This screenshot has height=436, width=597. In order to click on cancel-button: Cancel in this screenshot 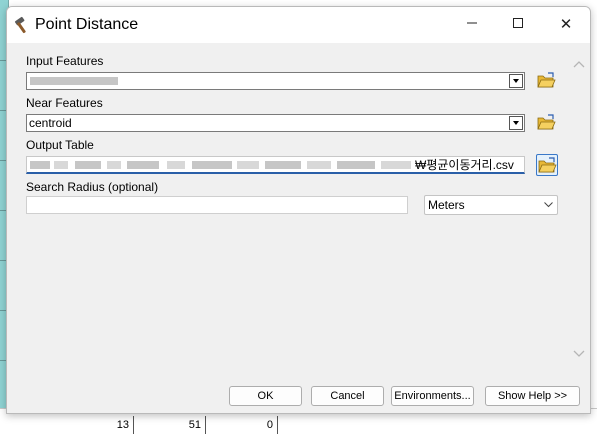, I will do `click(347, 396)`.